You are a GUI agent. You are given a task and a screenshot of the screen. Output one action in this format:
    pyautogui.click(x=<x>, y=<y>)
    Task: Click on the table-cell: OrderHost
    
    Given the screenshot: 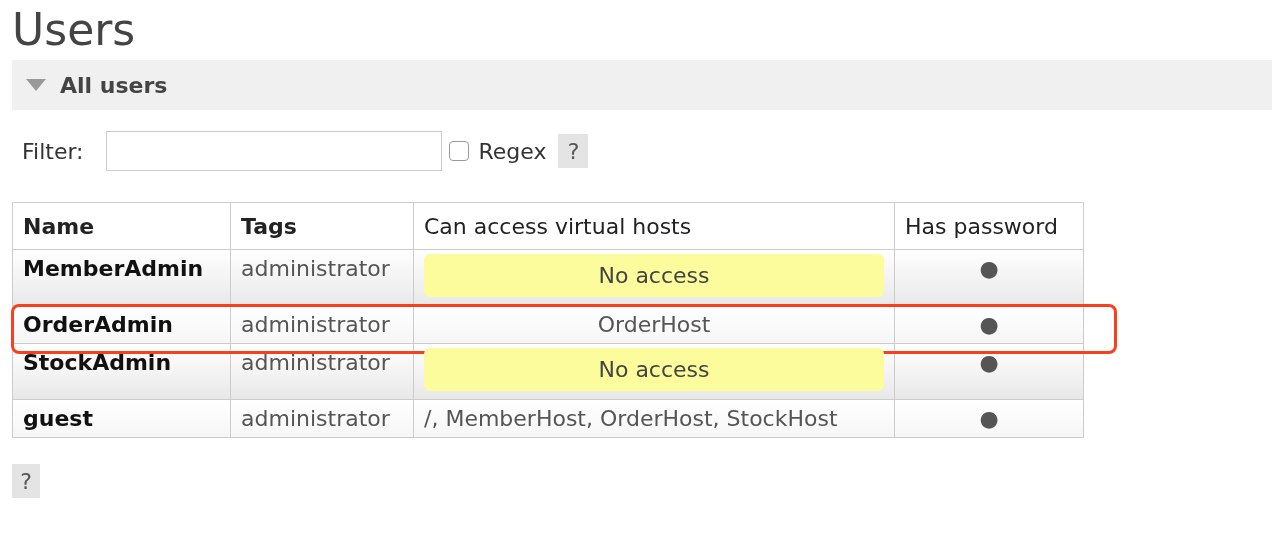 What is the action you would take?
    pyautogui.click(x=654, y=324)
    